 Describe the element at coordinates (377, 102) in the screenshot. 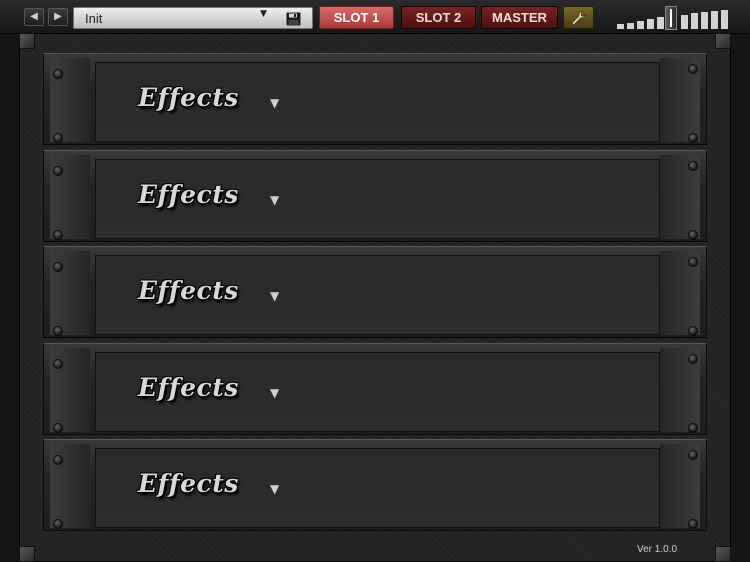

I see `effect-slot-1: Effects ▼` at that location.